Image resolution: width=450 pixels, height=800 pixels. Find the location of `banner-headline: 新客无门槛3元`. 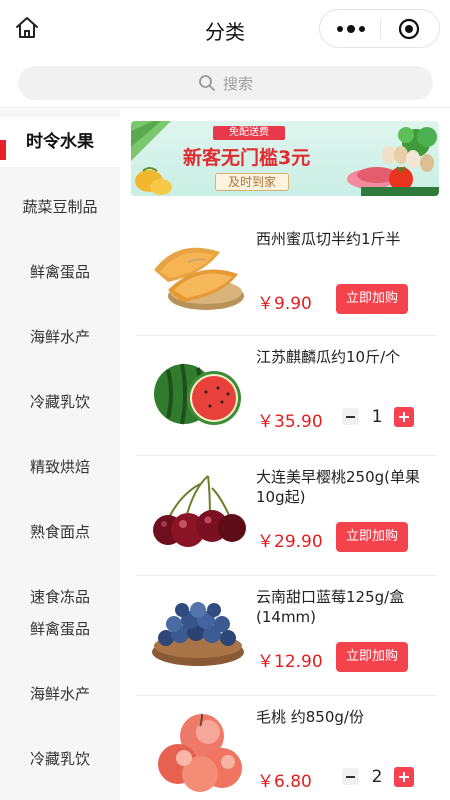

banner-headline: 新客无门槛3元 is located at coordinates (247, 158).